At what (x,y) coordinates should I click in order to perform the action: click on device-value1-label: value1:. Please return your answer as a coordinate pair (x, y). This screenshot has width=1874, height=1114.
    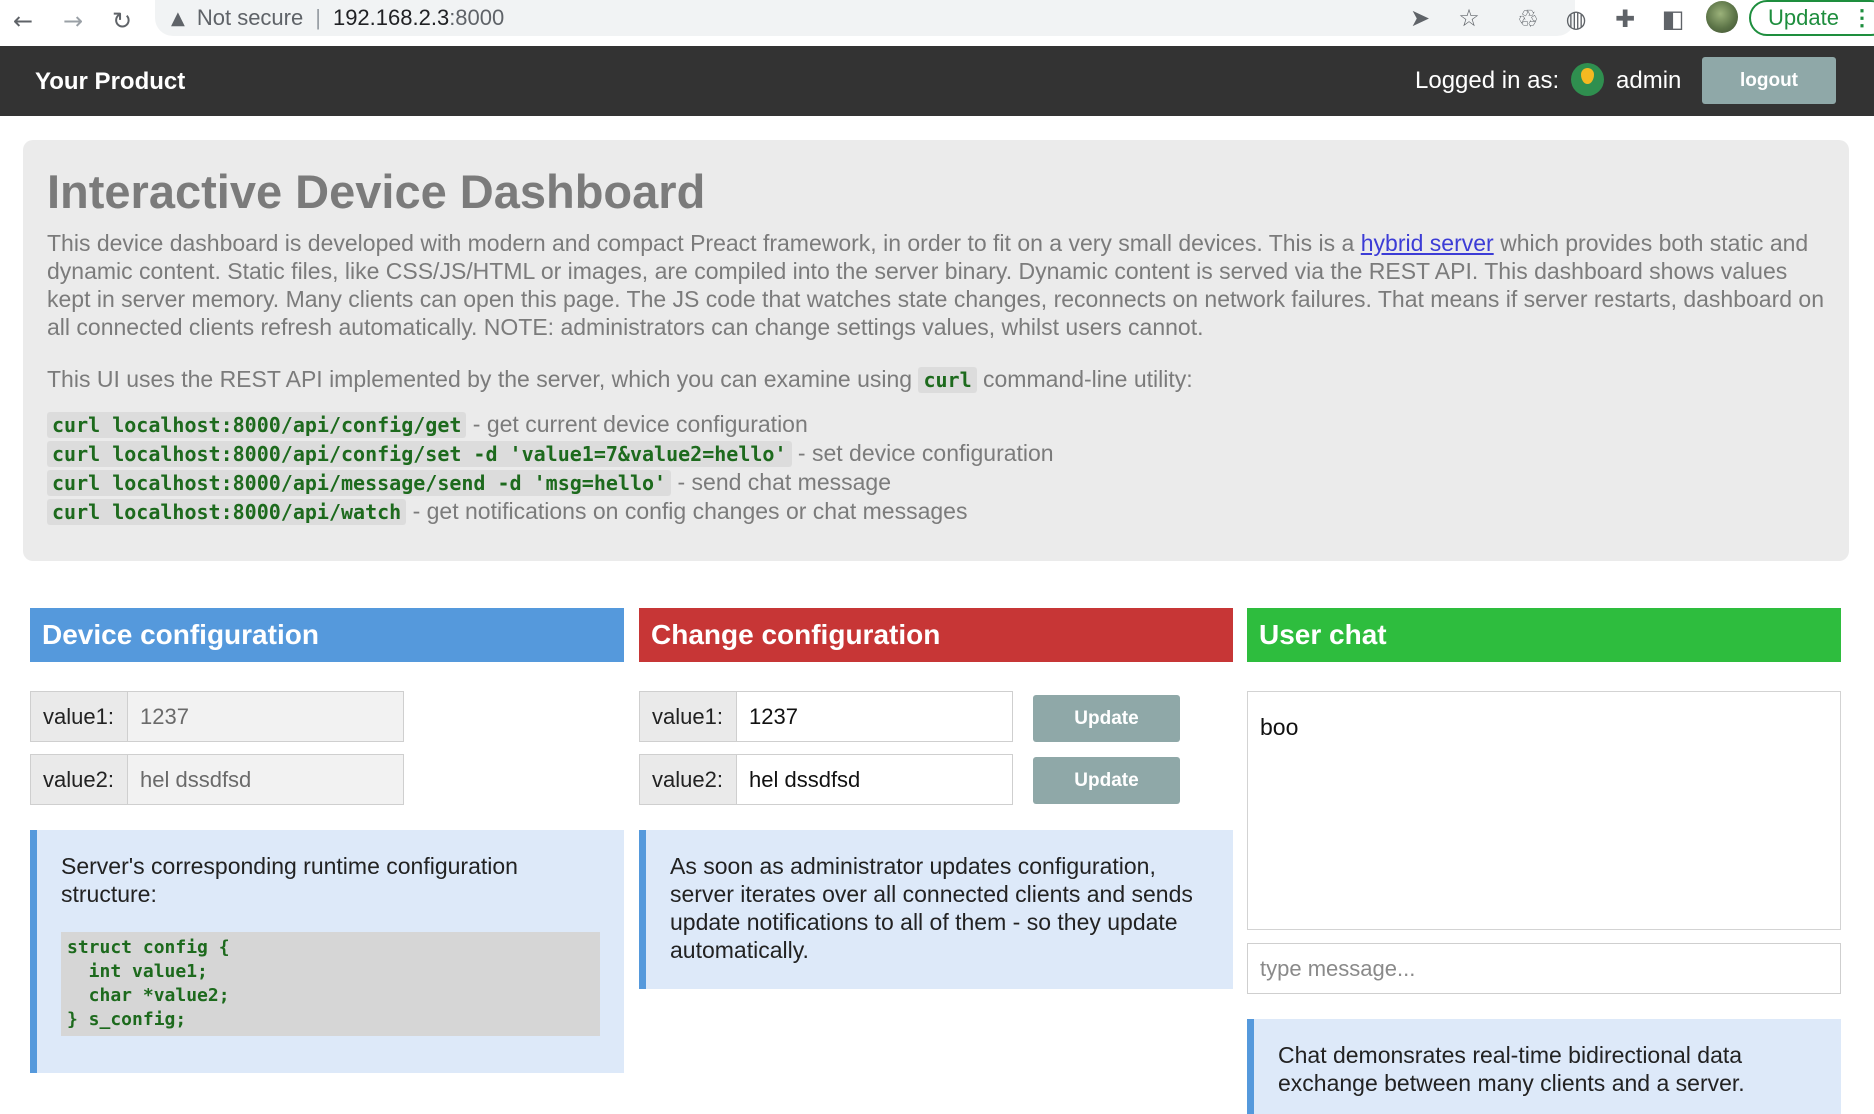
    Looking at the image, I should click on (79, 716).